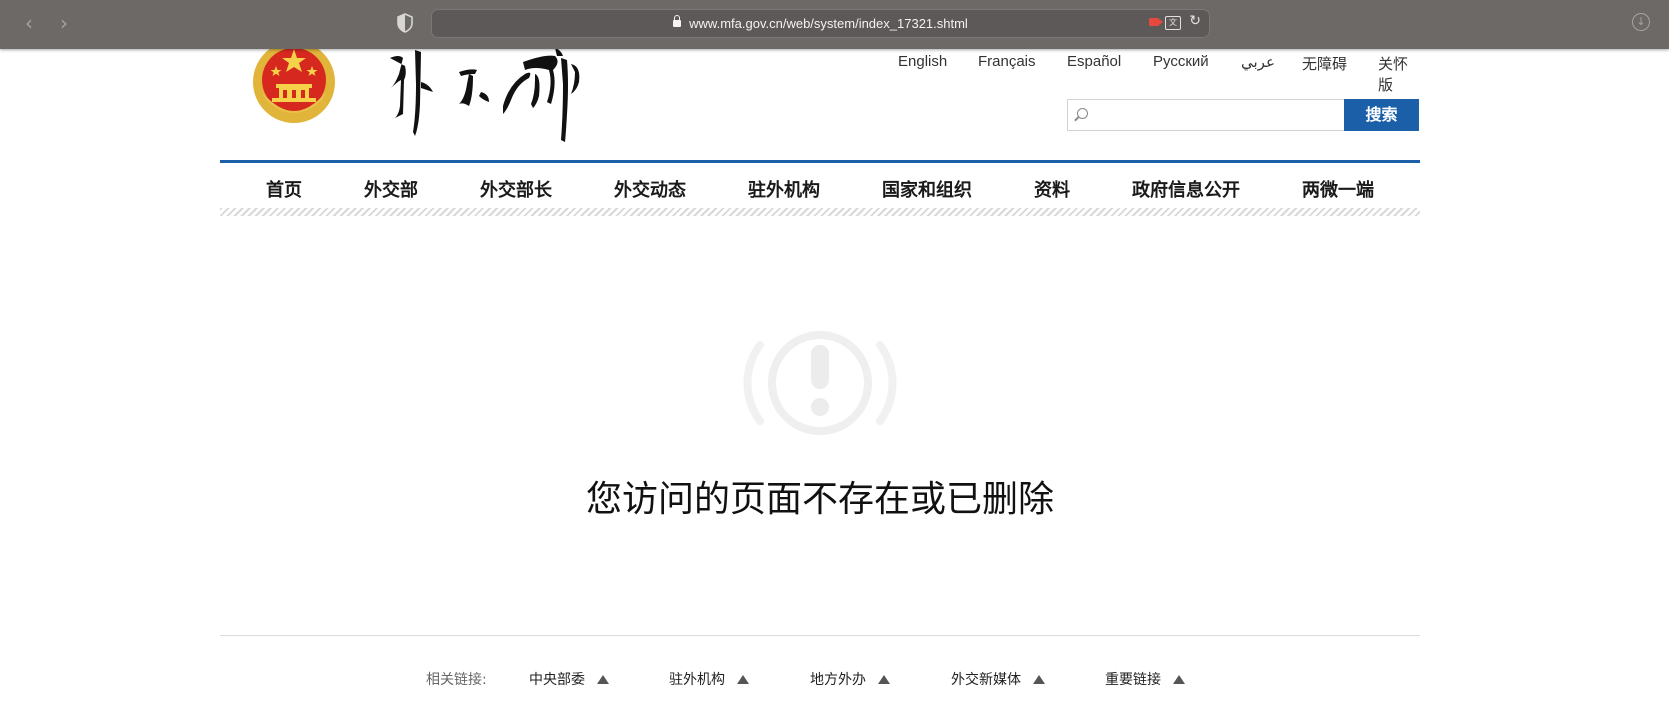 This screenshot has height=714, width=1669. I want to click on footer-divider, so click(820, 635).